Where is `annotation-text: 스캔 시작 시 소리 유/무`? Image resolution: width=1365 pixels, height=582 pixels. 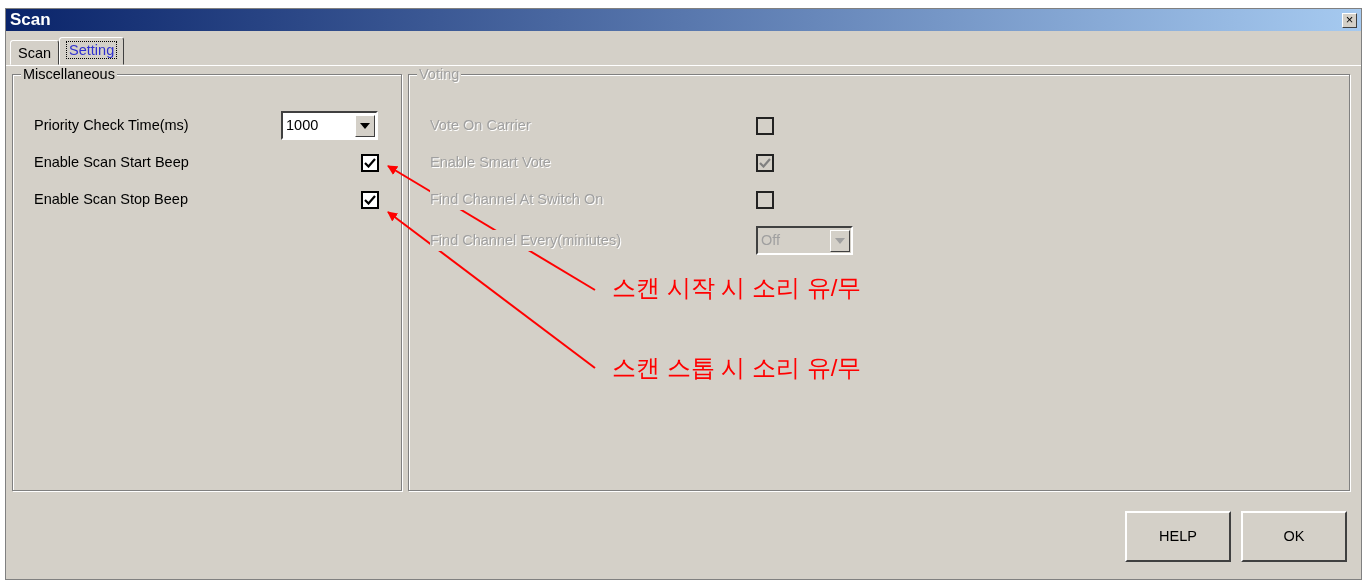 annotation-text: 스캔 시작 시 소리 유/무 is located at coordinates (737, 288).